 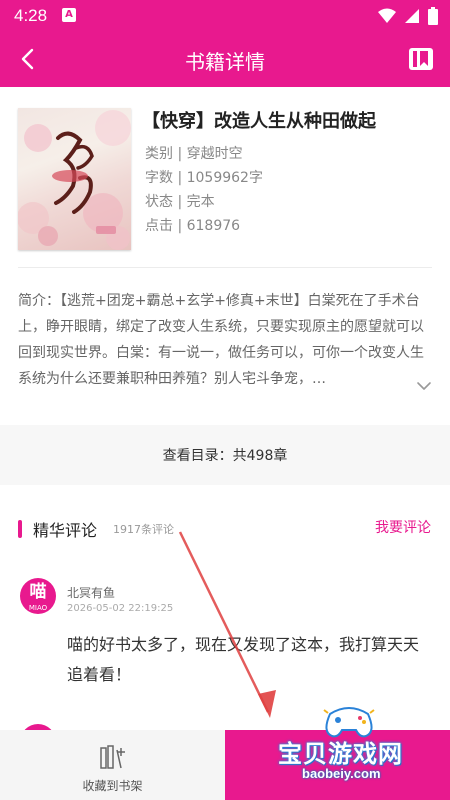 I want to click on page-title: 书籍详情, so click(x=225, y=62).